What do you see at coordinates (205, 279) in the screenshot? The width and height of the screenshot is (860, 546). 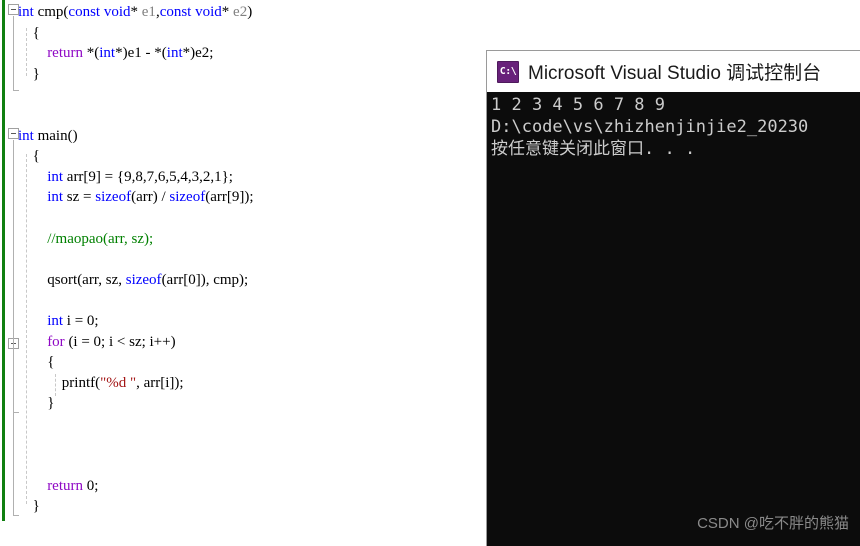 I see `code-token: (arr[0]), cmp);` at bounding box center [205, 279].